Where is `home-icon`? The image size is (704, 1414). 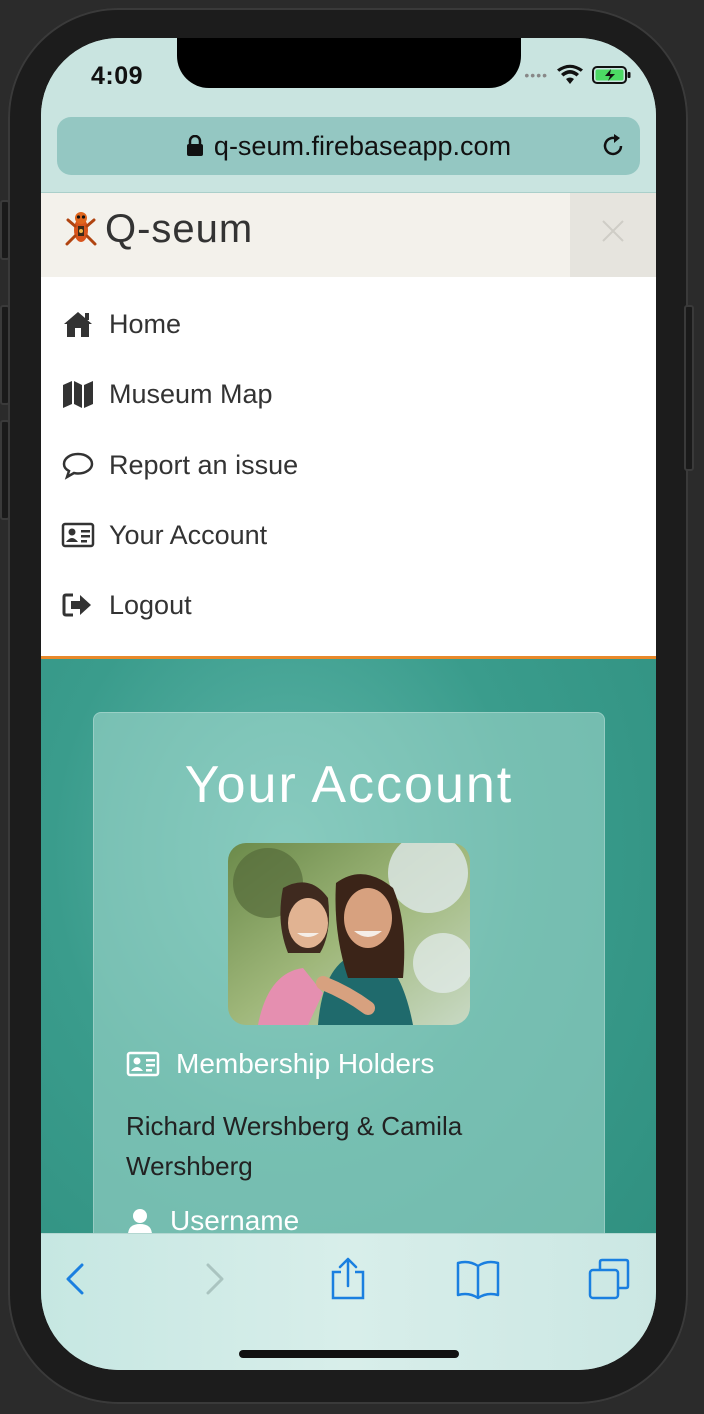 home-icon is located at coordinates (78, 324).